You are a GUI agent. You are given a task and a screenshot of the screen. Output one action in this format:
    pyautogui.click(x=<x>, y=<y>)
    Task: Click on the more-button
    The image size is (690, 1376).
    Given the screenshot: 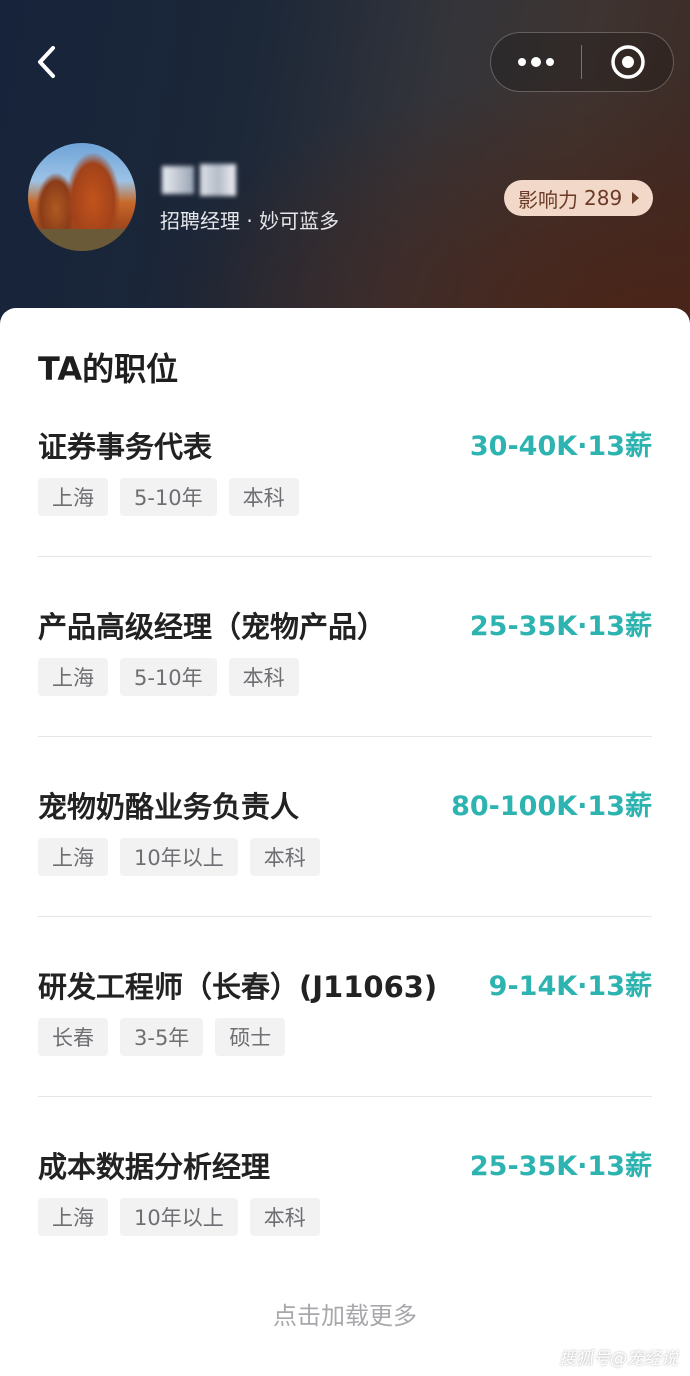 What is the action you would take?
    pyautogui.click(x=536, y=62)
    